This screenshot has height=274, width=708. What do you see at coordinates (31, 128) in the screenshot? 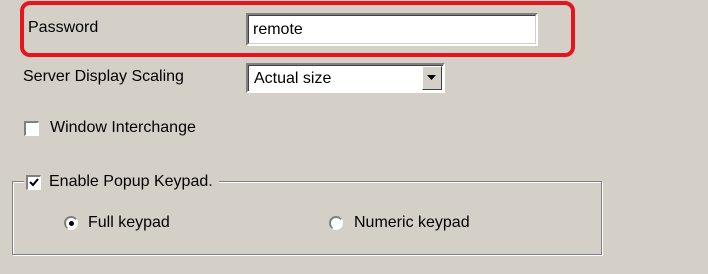
I see `window-interchange-checkbox` at bounding box center [31, 128].